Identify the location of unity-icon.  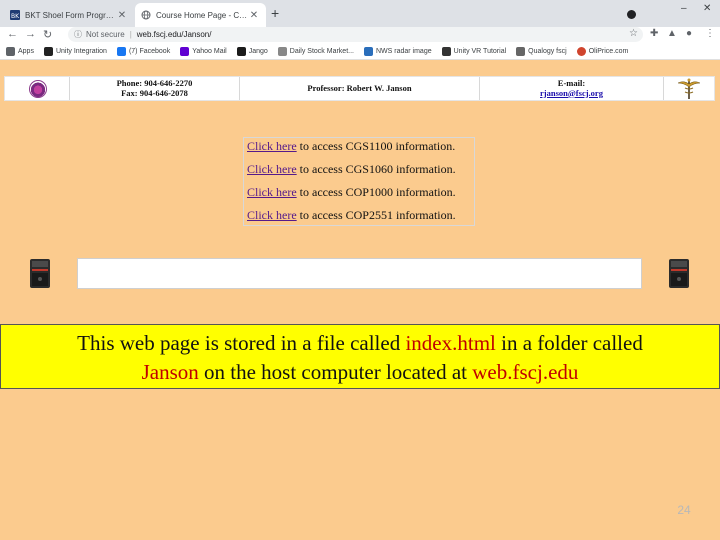
(48, 51).